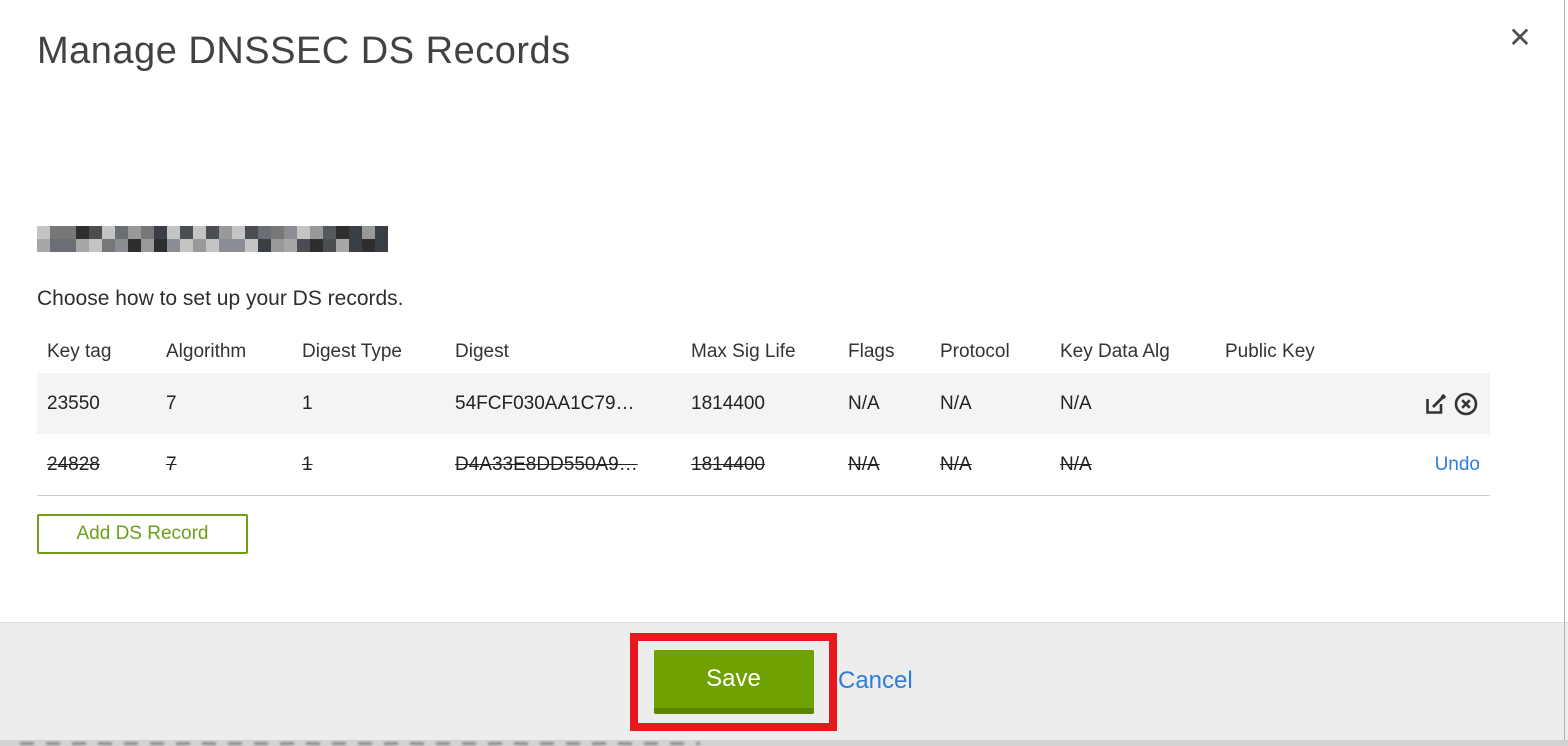 This screenshot has height=746, width=1568. I want to click on edit-record-icon, so click(1436, 404).